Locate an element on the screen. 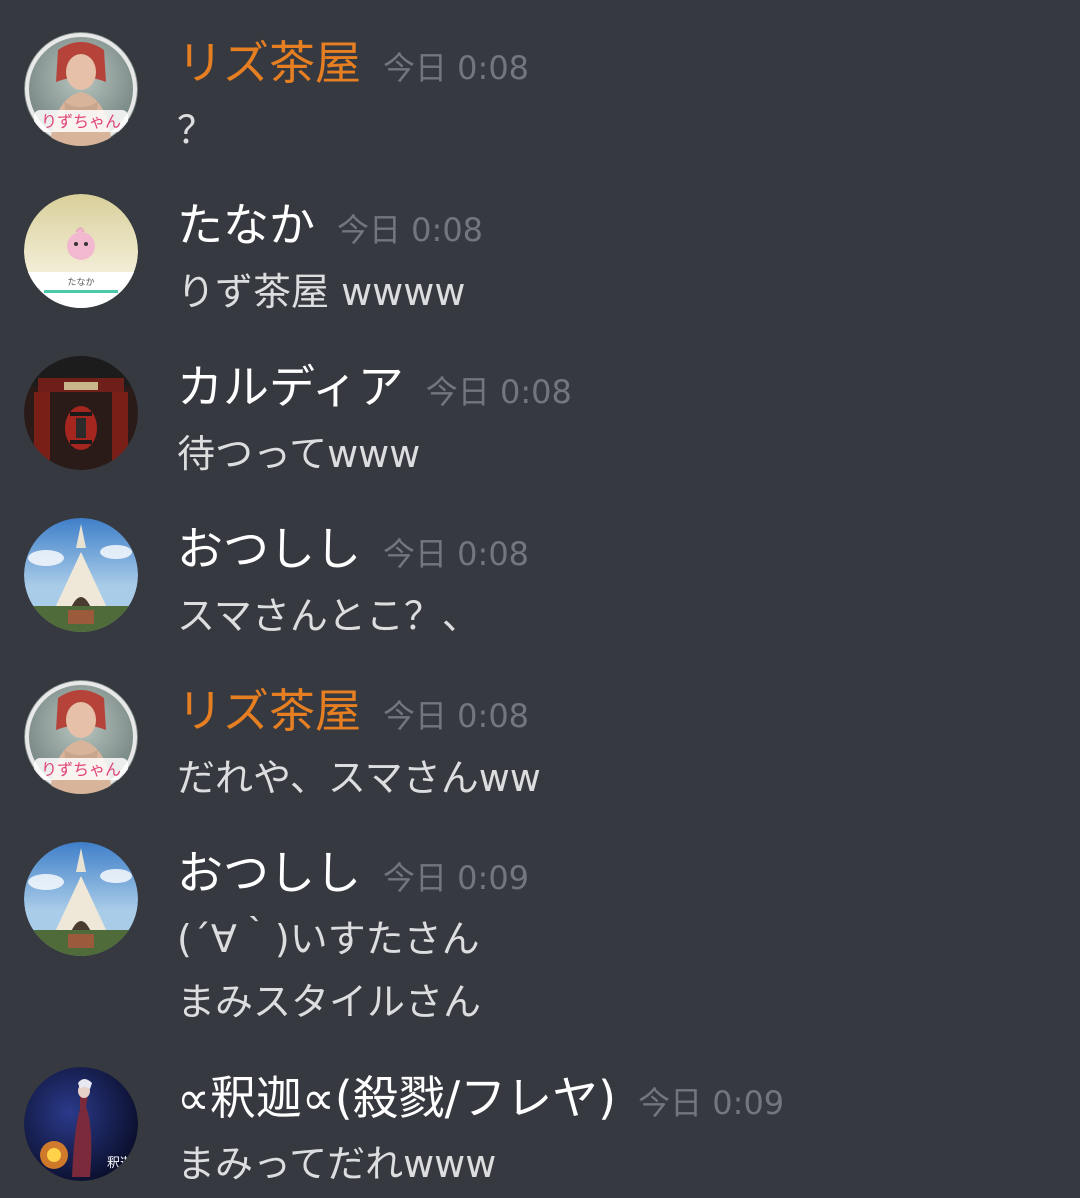  dark-character-avatar-icon: 釈迦 is located at coordinates (81, 1124).